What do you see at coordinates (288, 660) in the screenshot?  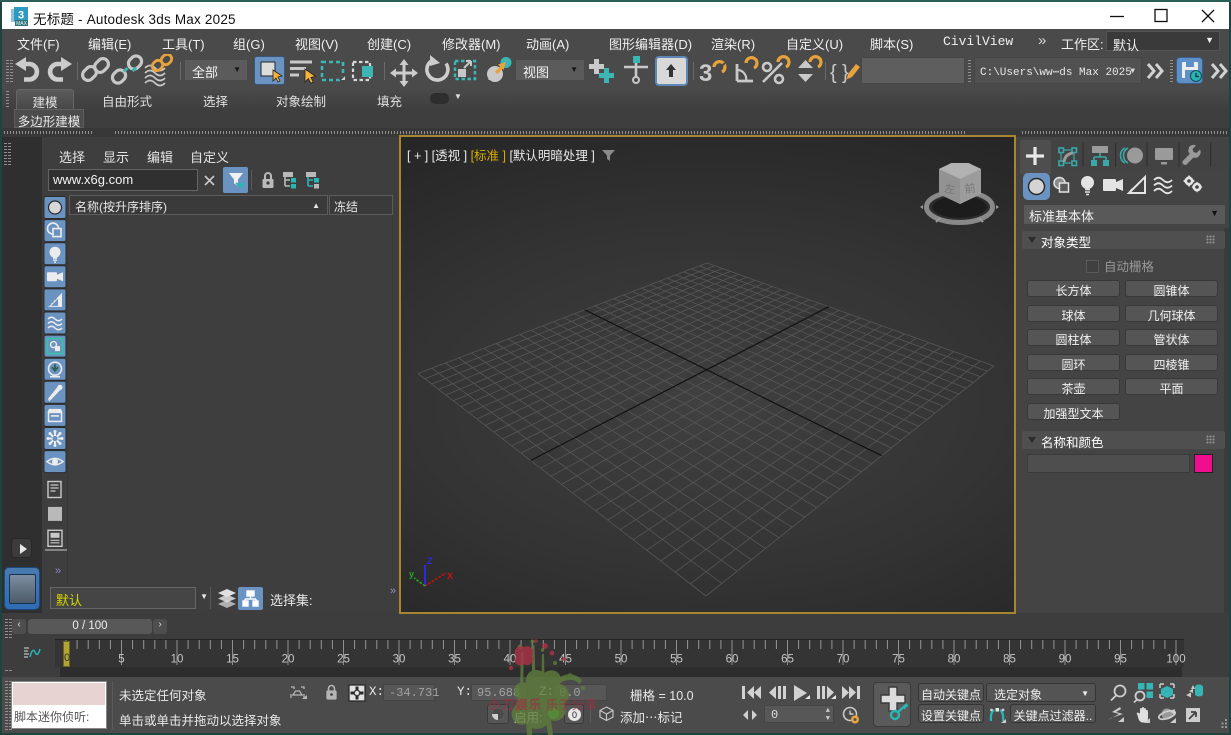 I see `svg-text: 20` at bounding box center [288, 660].